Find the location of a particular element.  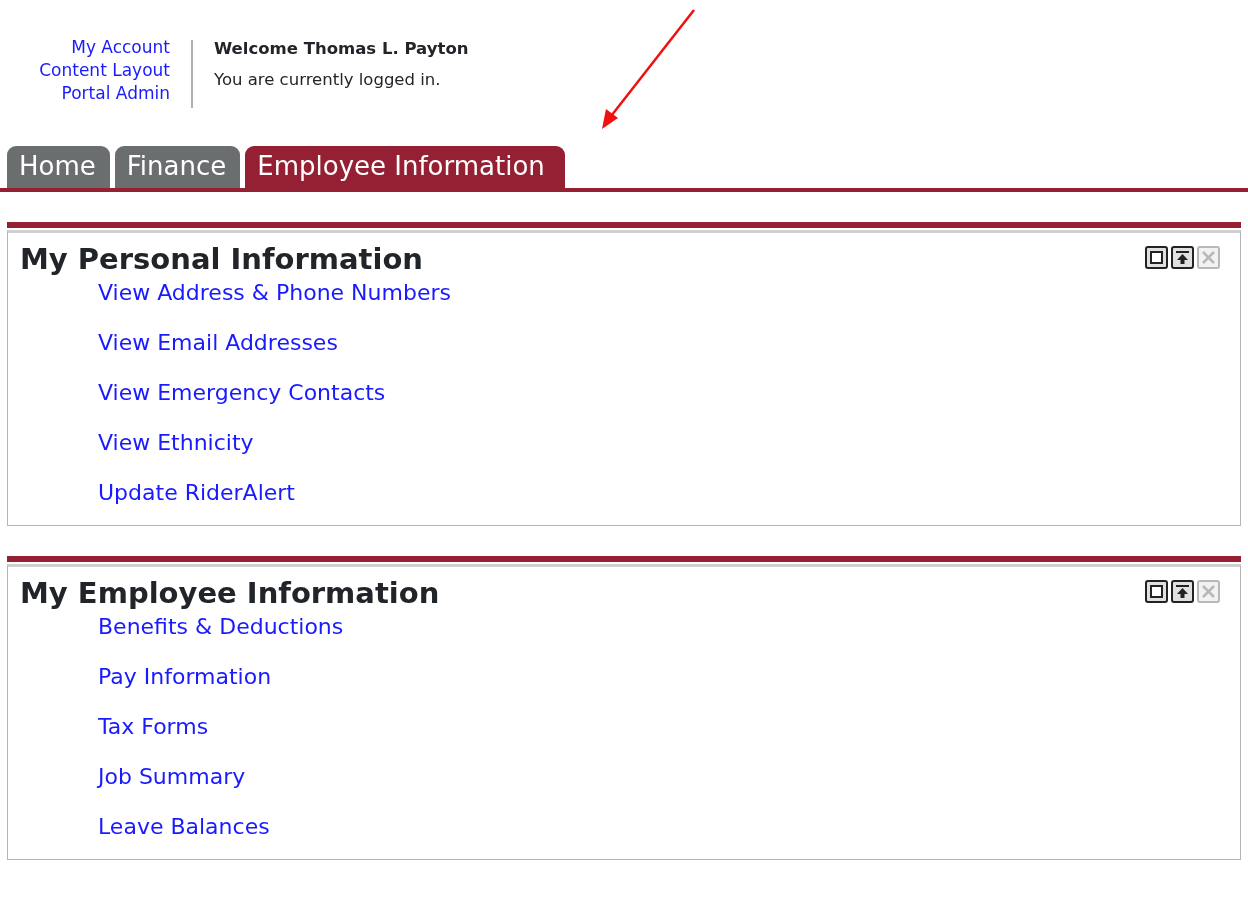

portlet-link: View Email Addresses is located at coordinates (218, 343).